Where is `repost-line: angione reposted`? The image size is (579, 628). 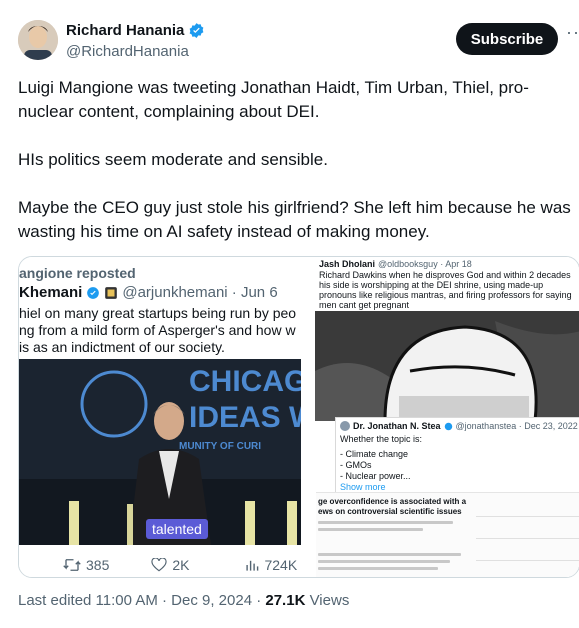
repost-line: angione reposted is located at coordinates (77, 273).